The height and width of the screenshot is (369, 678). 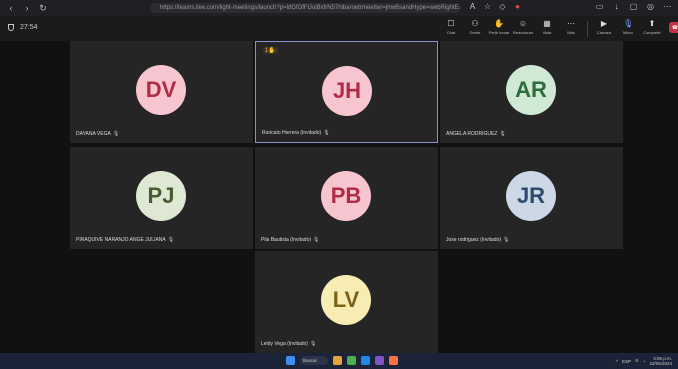 I want to click on share-icon: ⬆, so click(x=652, y=23).